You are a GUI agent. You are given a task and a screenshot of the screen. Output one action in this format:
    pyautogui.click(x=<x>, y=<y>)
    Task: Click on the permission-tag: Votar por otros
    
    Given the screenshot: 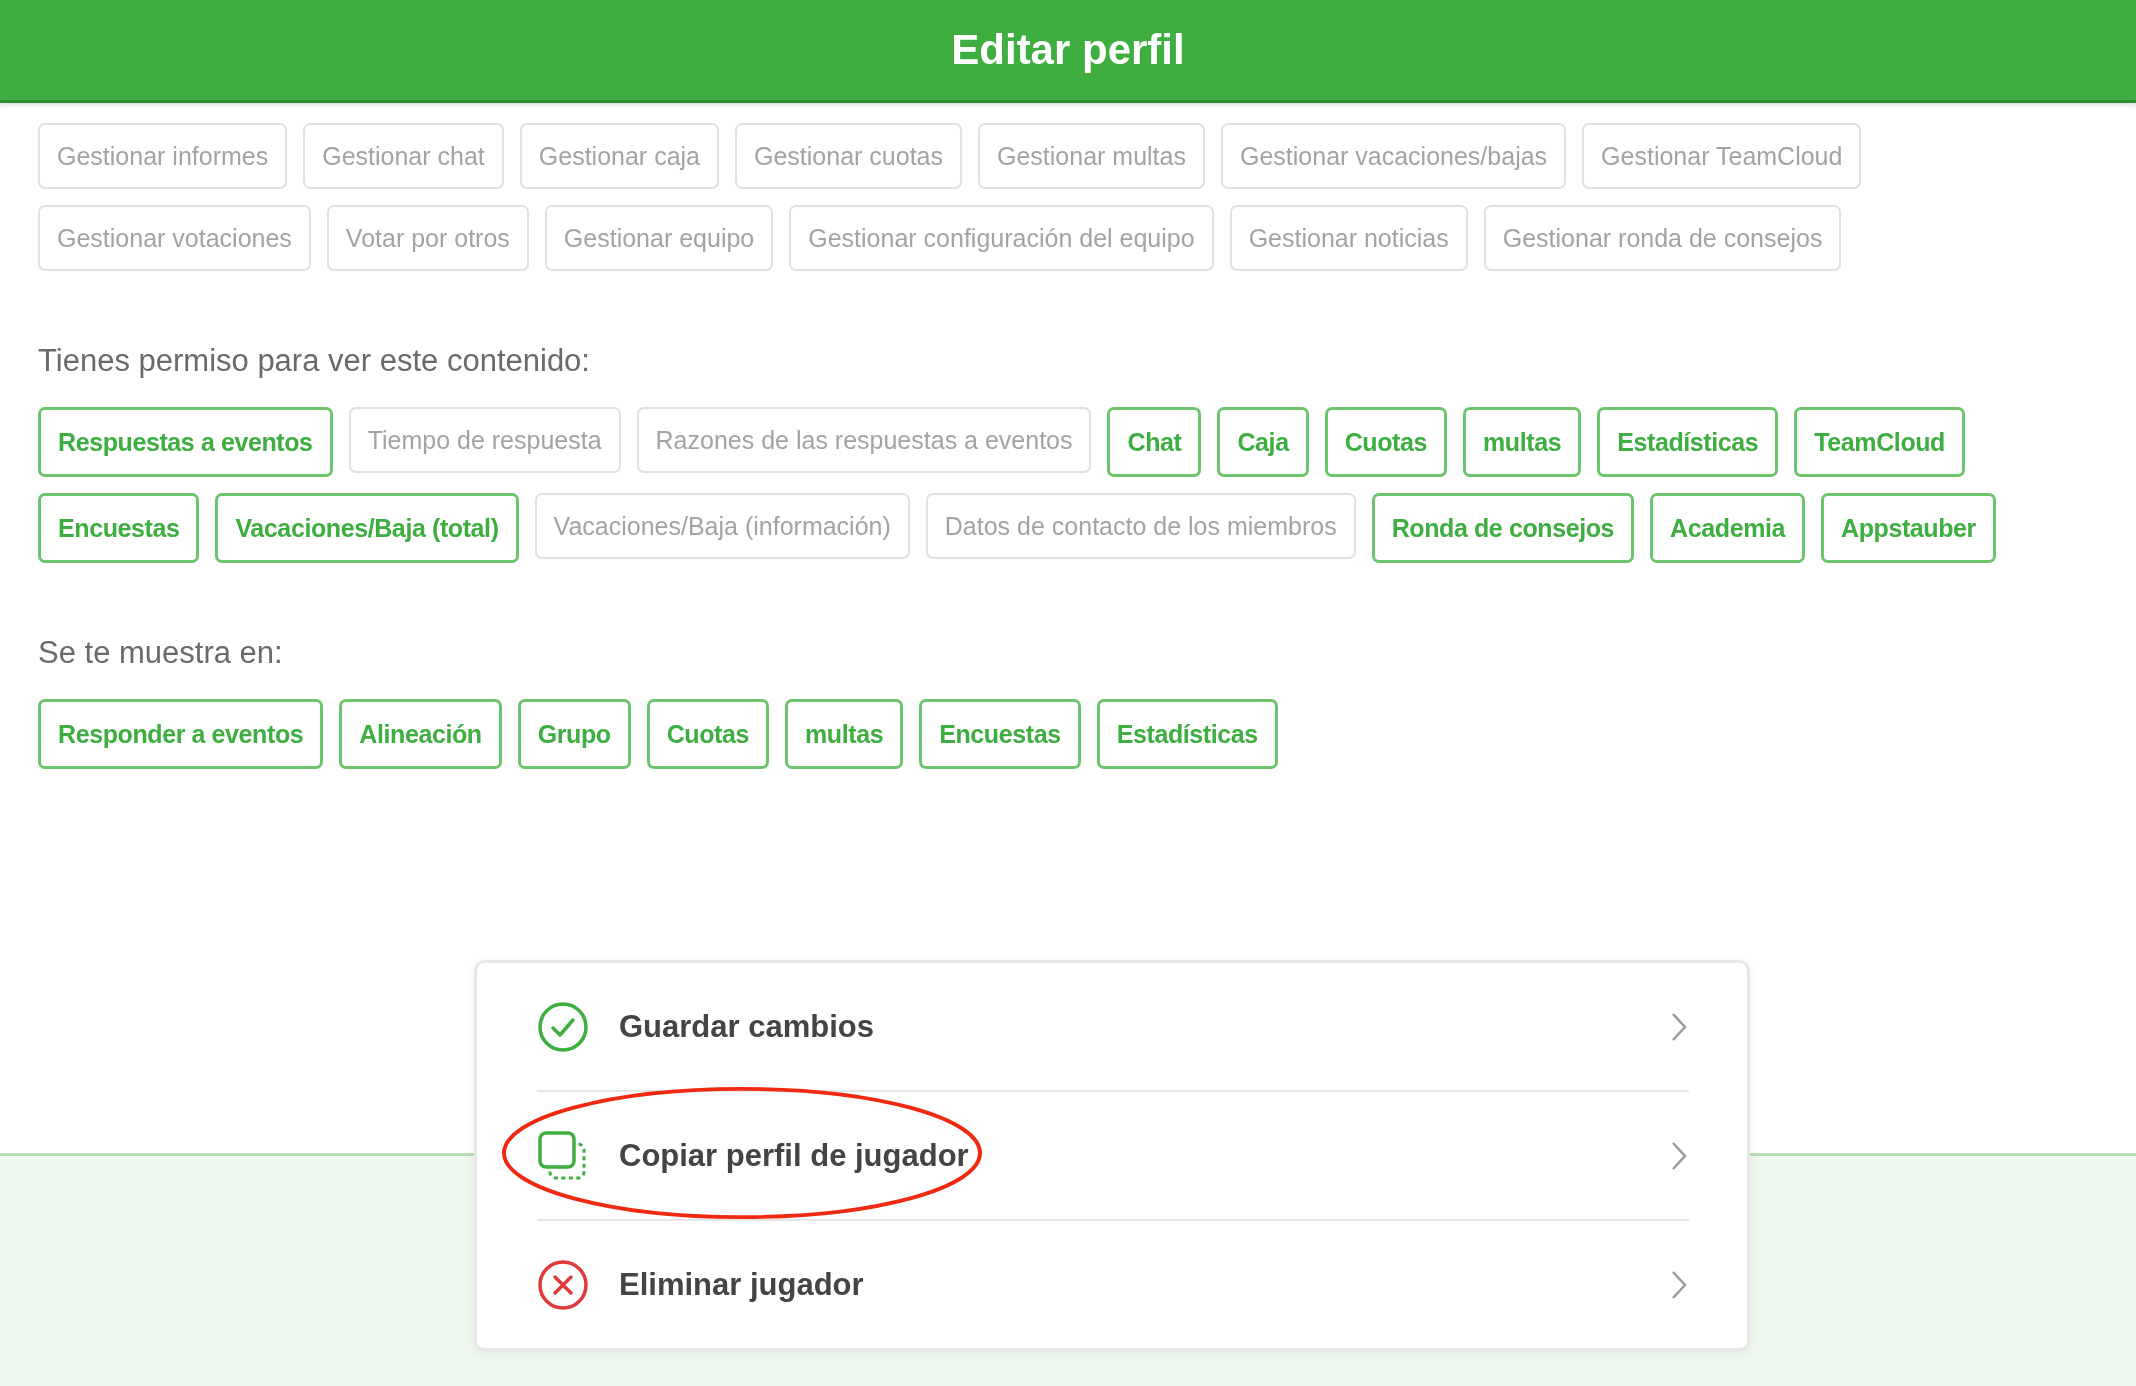 What is the action you would take?
    pyautogui.click(x=427, y=238)
    